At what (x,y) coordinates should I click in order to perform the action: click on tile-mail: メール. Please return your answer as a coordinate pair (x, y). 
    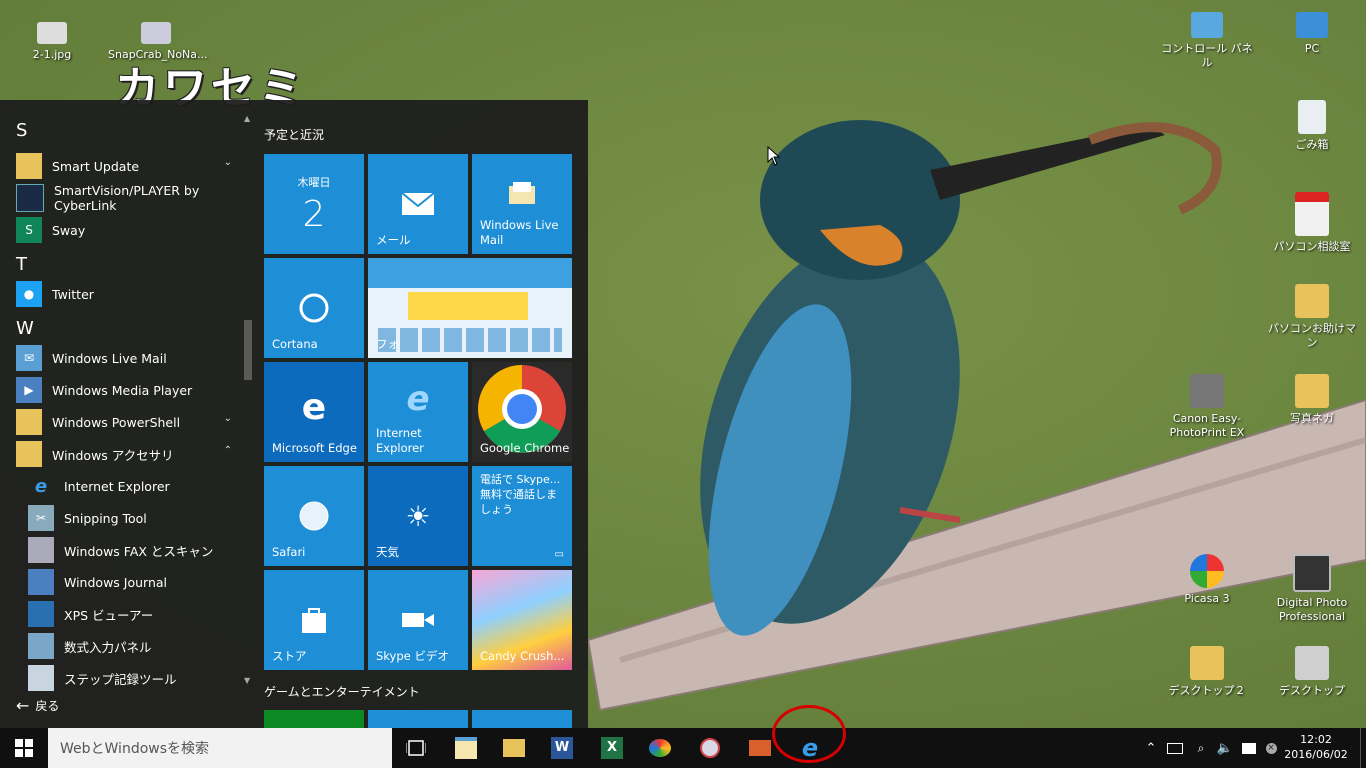
    Looking at the image, I should click on (418, 204).